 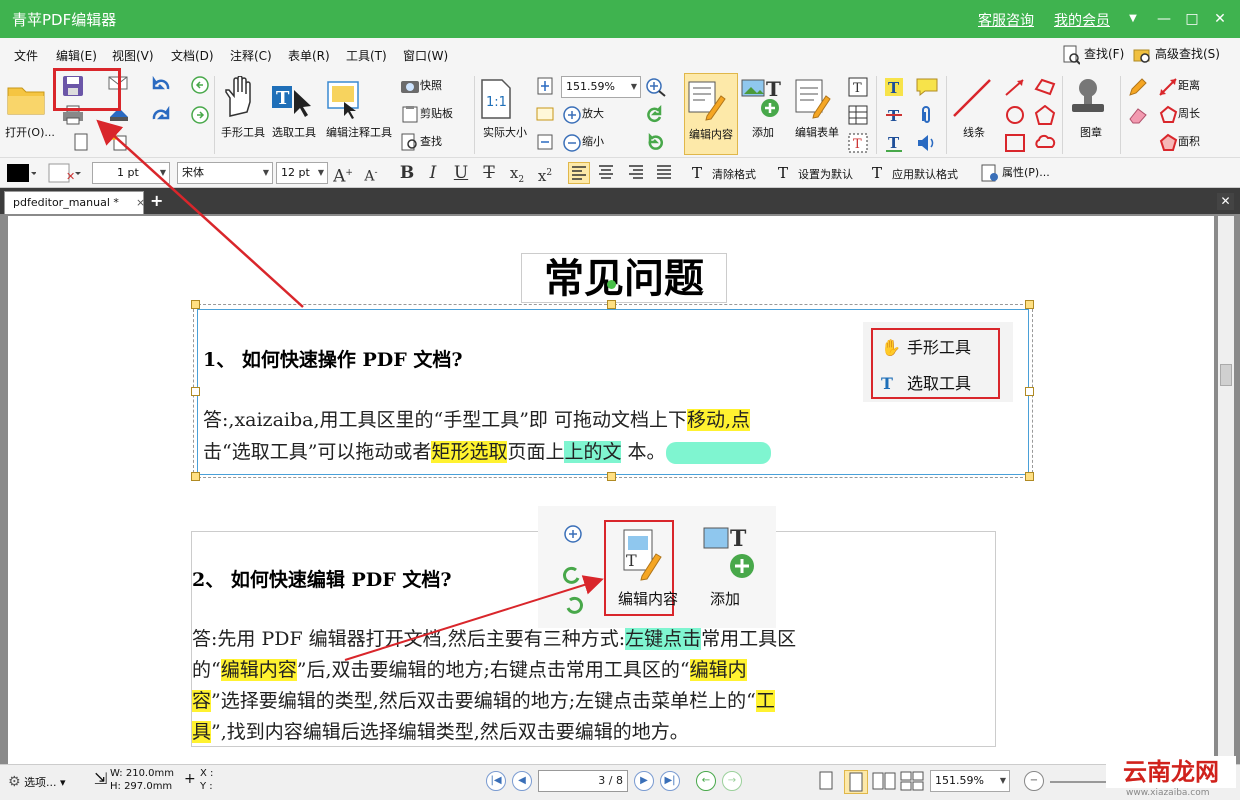 I want to click on font-size-select: 12 pt ▼, so click(x=302, y=173).